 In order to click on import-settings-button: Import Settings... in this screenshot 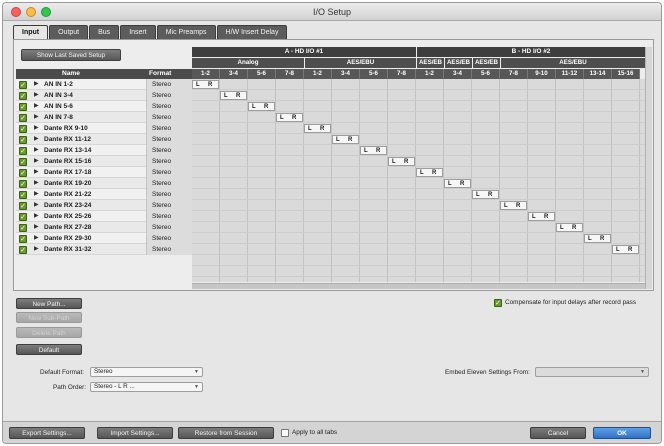, I will do `click(135, 433)`.